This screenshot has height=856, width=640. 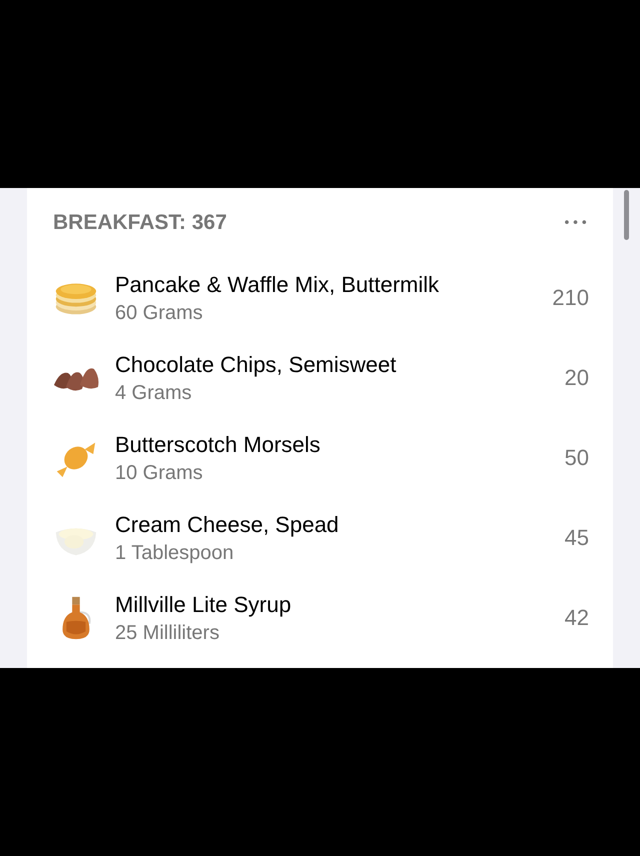 What do you see at coordinates (575, 223) in the screenshot?
I see `more-button: •••` at bounding box center [575, 223].